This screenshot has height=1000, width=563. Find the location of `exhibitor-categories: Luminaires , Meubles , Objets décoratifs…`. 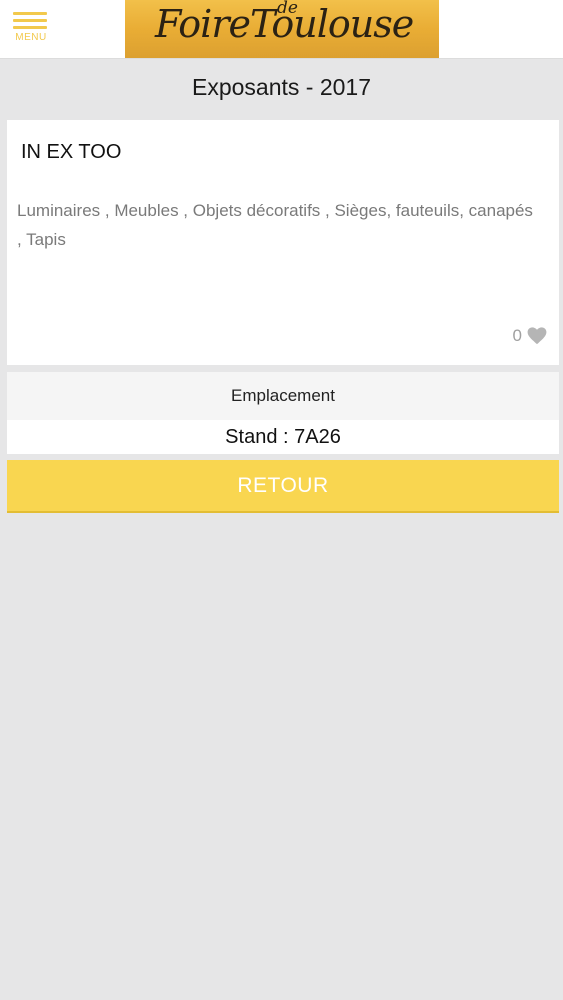

exhibitor-categories: Luminaires , Meubles , Objets décoratifs… is located at coordinates (275, 225).